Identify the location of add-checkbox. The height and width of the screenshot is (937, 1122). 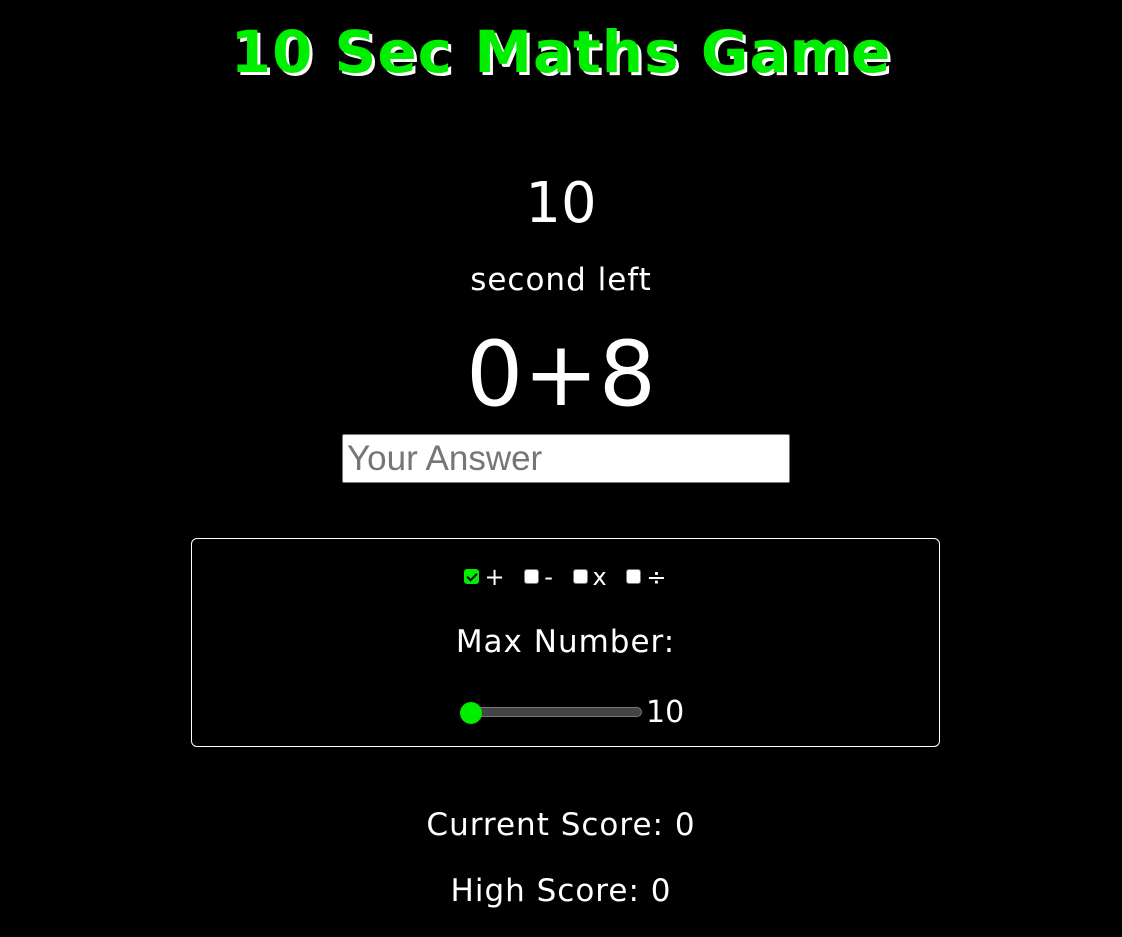
(472, 576).